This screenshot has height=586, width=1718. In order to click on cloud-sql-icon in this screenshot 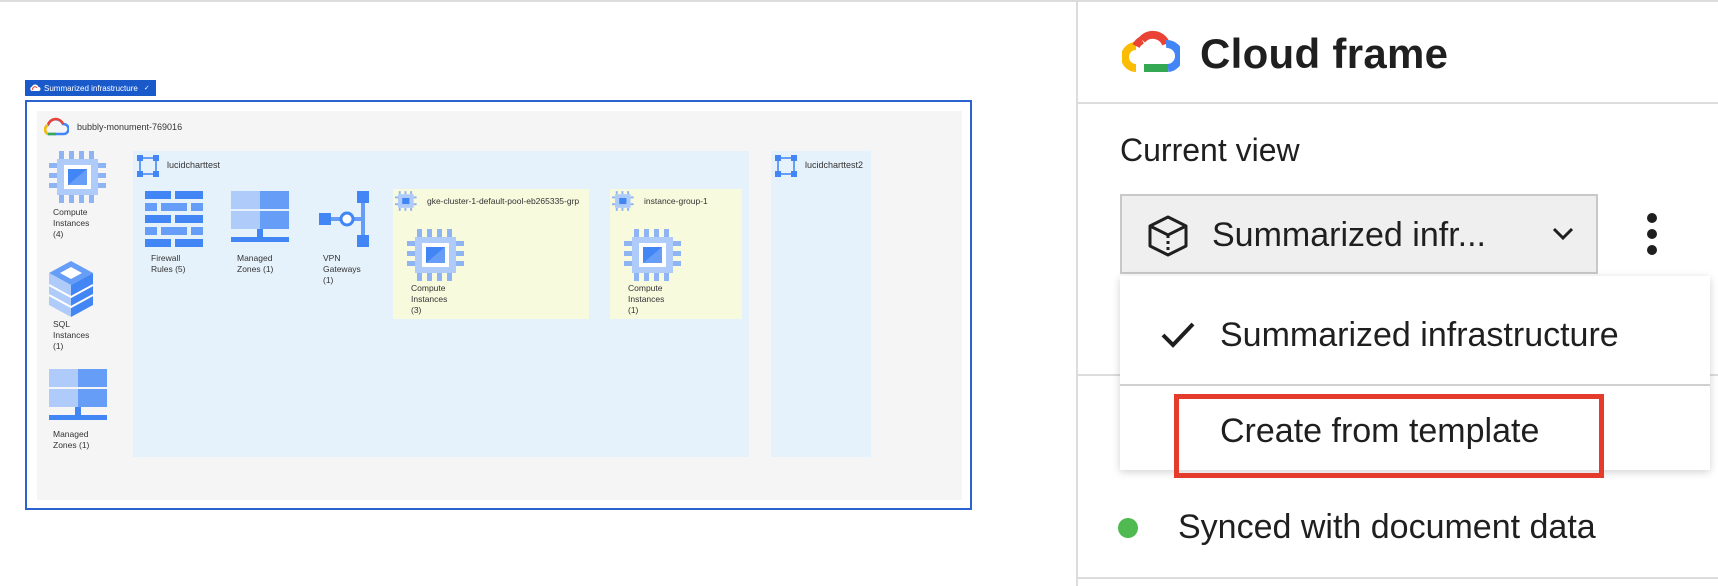, I will do `click(71, 289)`.